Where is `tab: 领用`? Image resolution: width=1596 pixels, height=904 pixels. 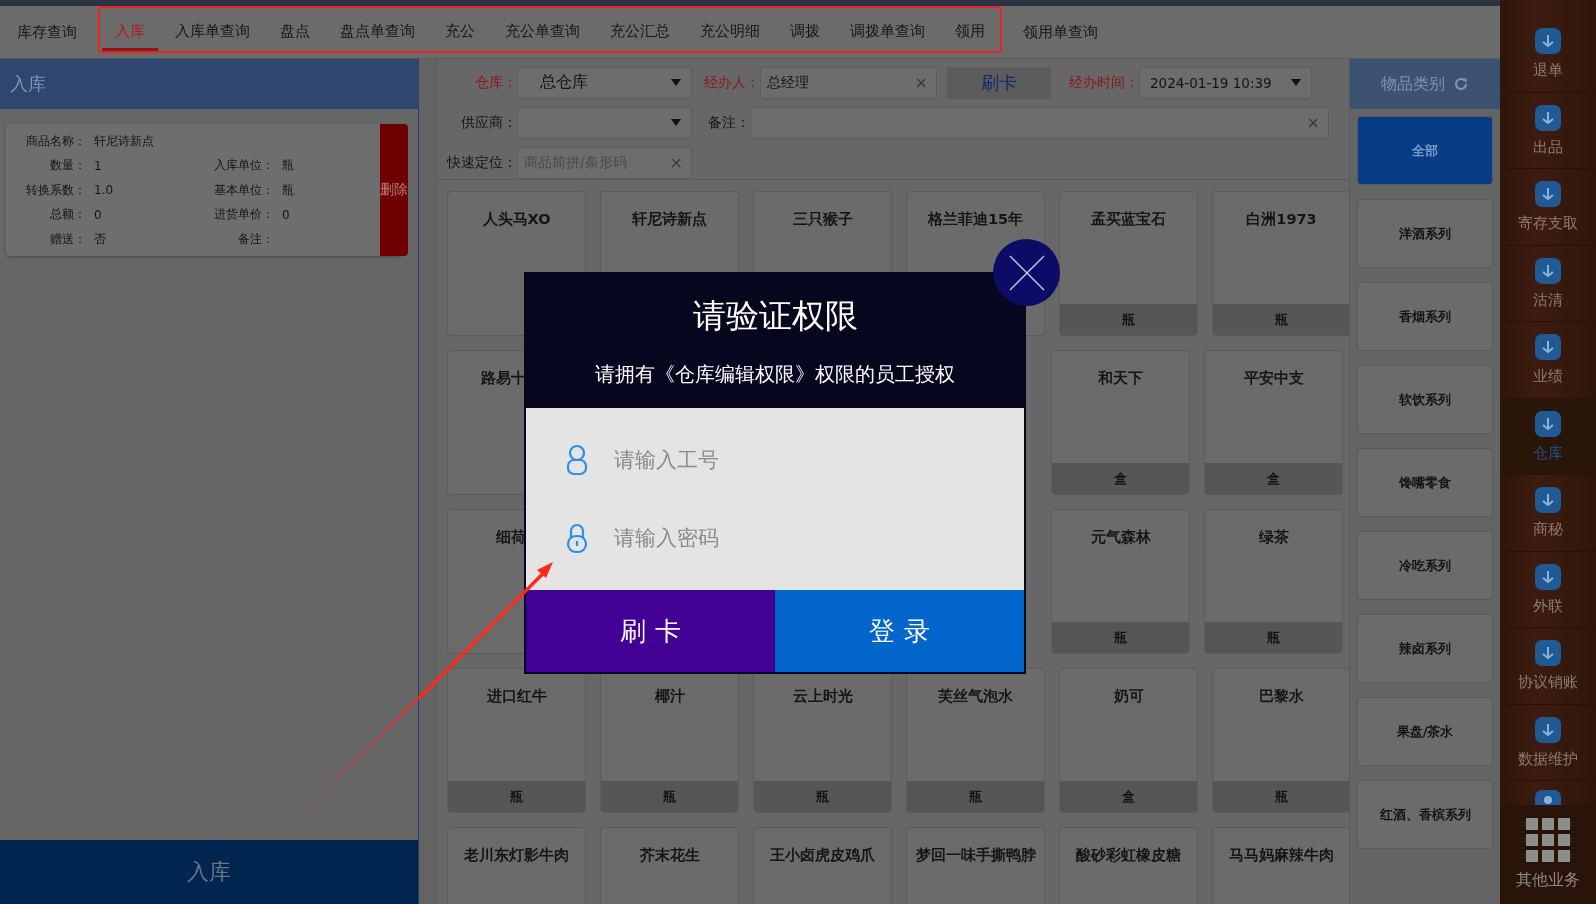
tab: 领用 is located at coordinates (970, 29).